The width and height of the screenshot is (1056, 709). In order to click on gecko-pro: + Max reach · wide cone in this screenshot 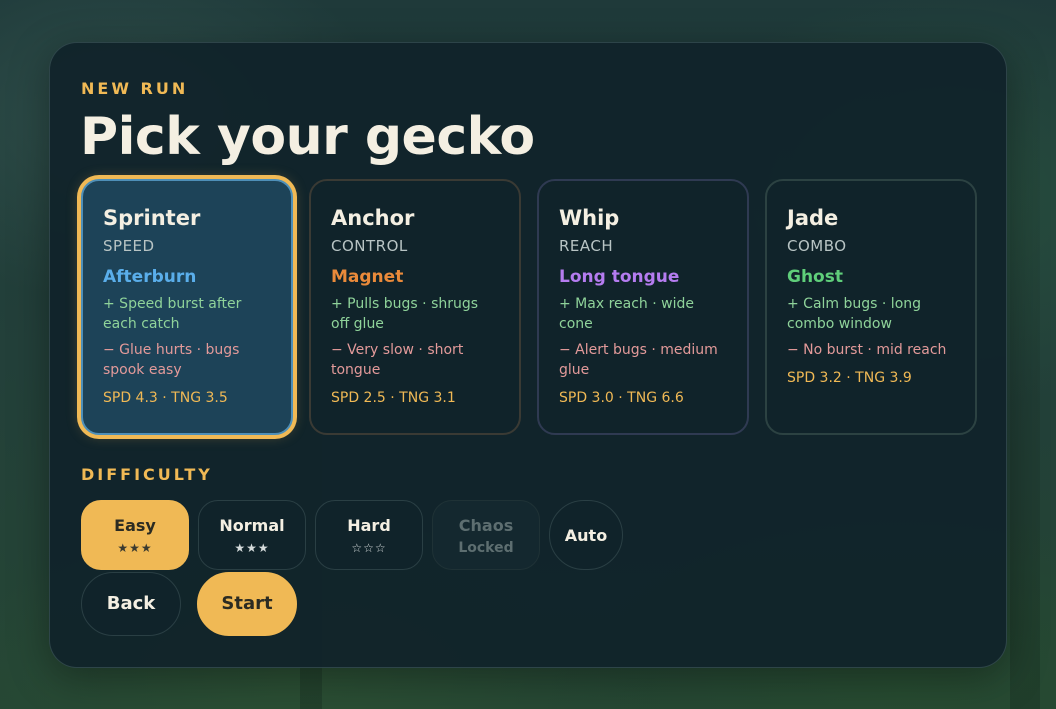, I will do `click(626, 314)`.